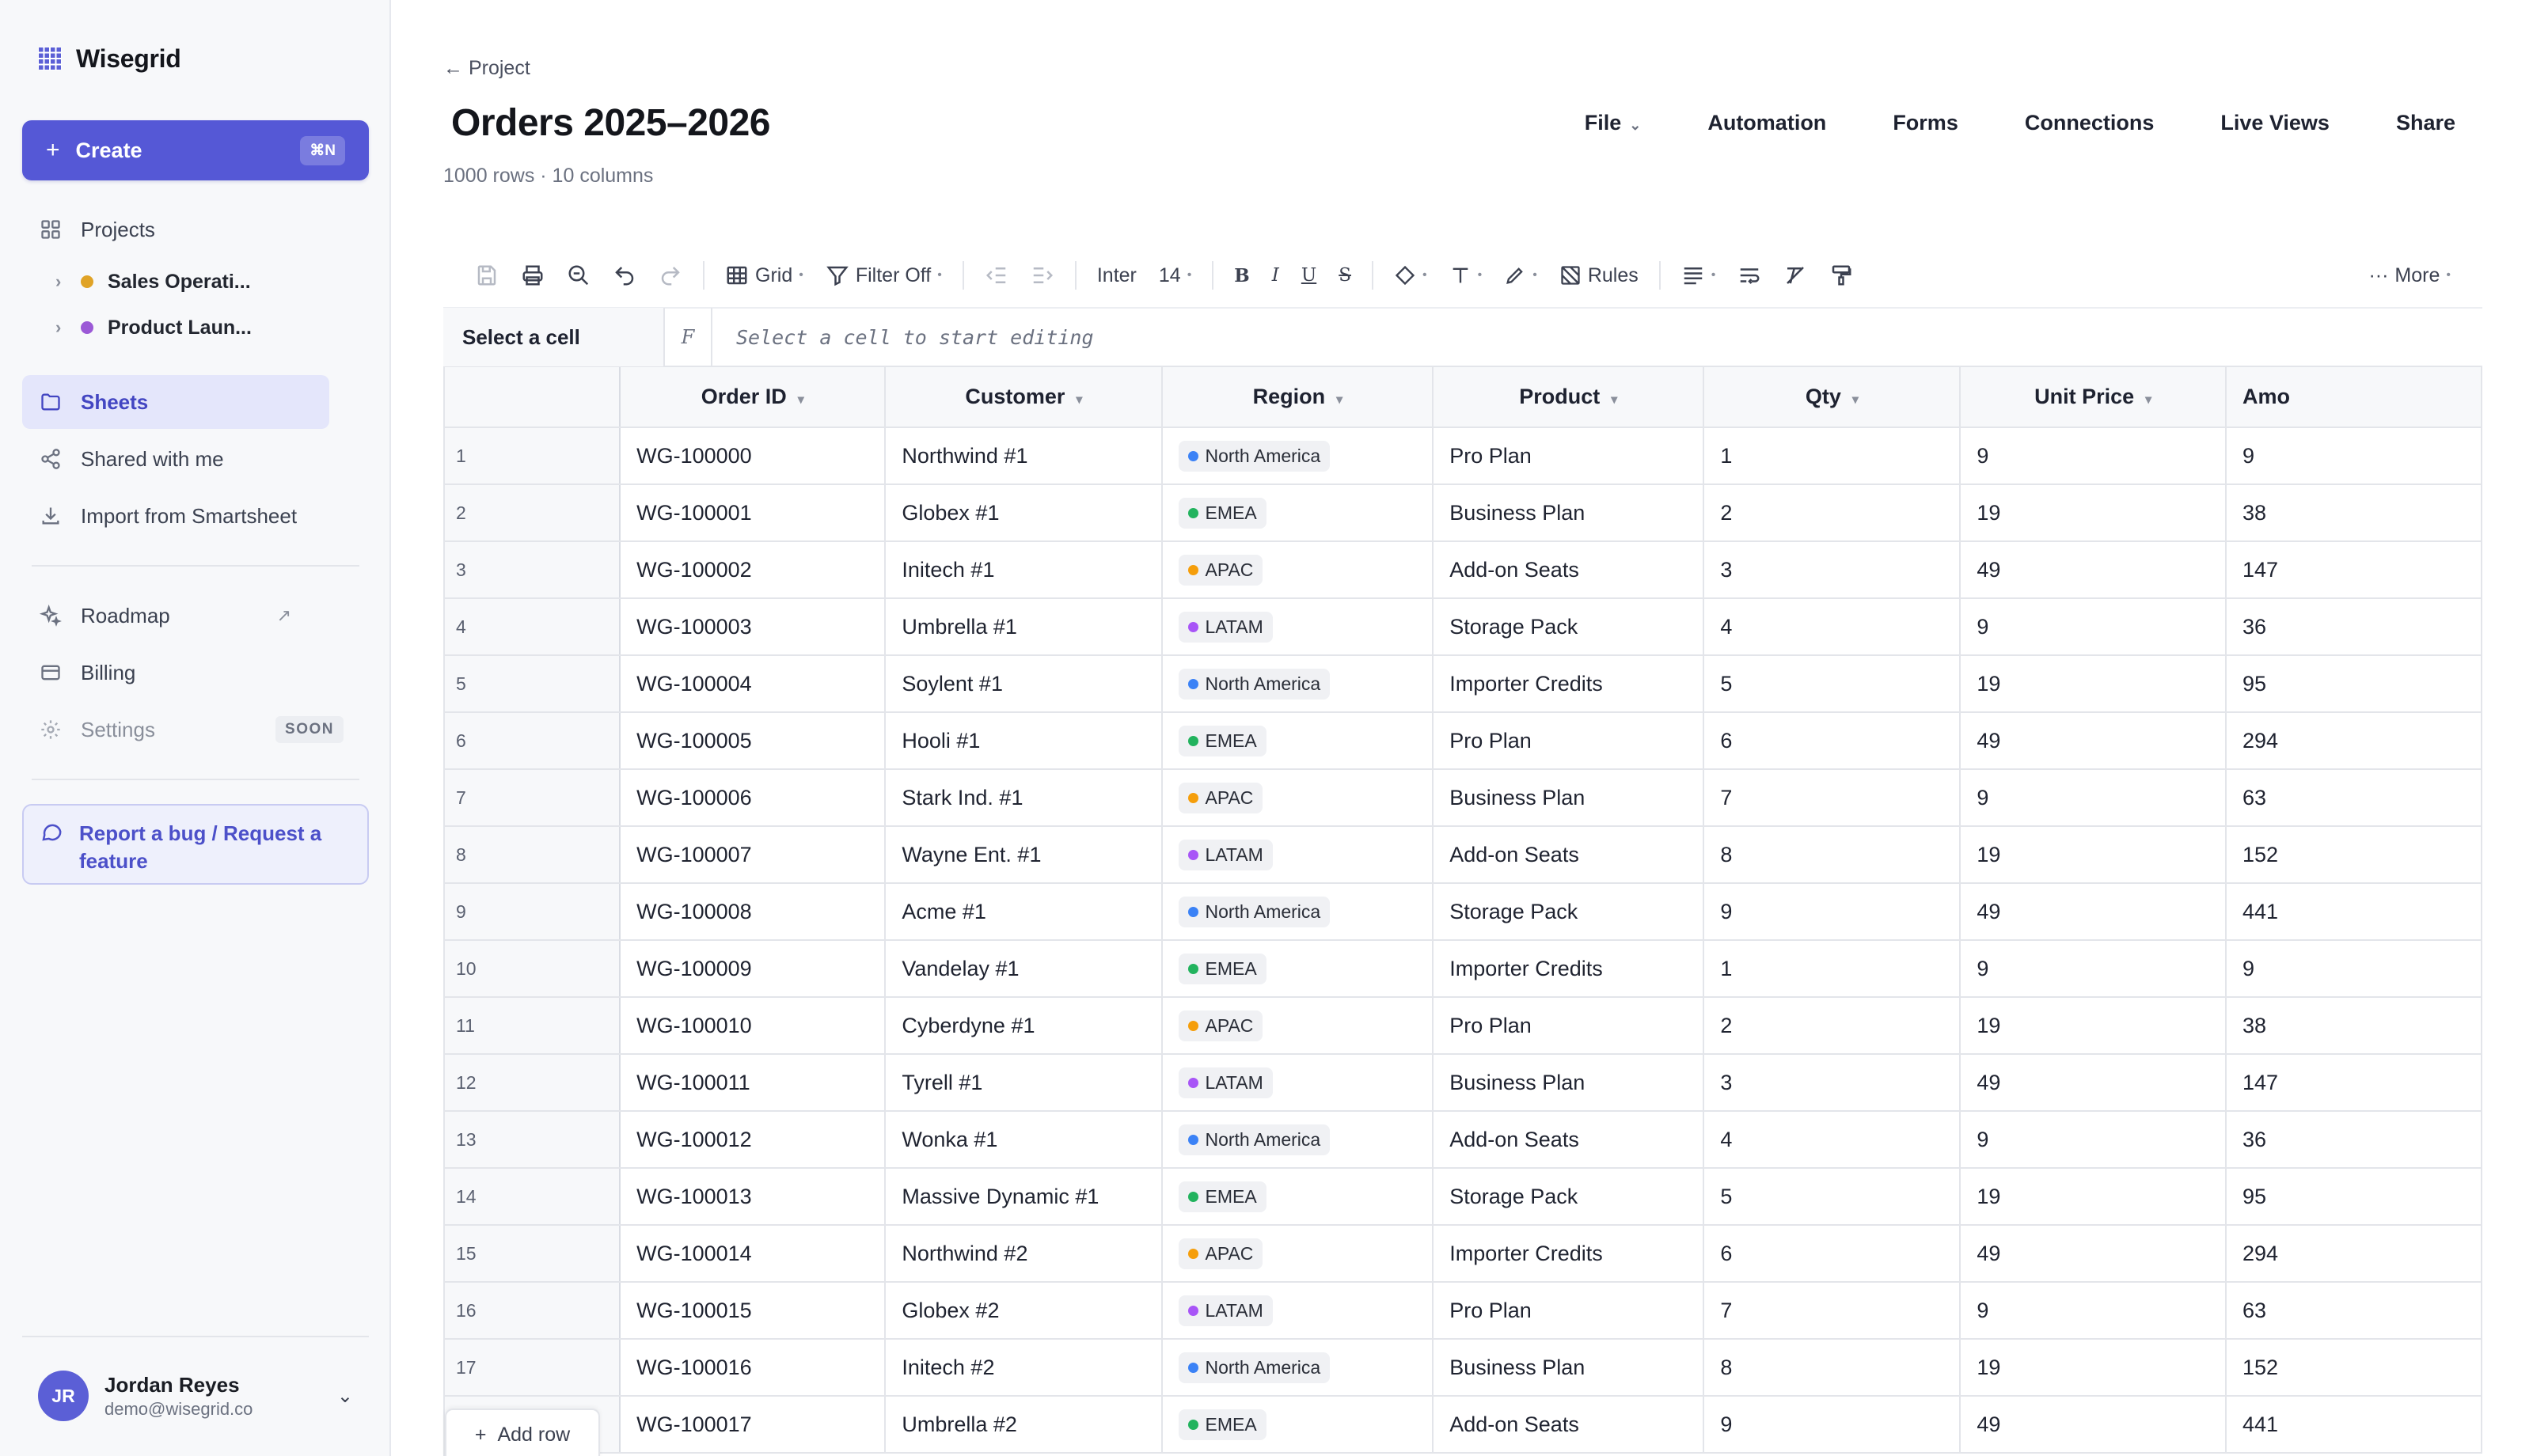 The width and height of the screenshot is (2533, 1456). I want to click on menu-automation: Automation, so click(1766, 123).